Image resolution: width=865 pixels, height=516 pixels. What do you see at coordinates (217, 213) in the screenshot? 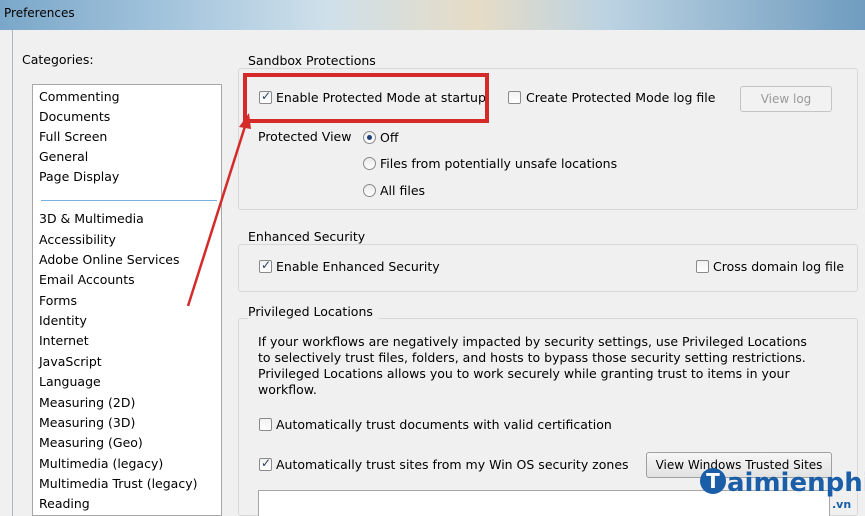
I see `arrow-shaft` at bounding box center [217, 213].